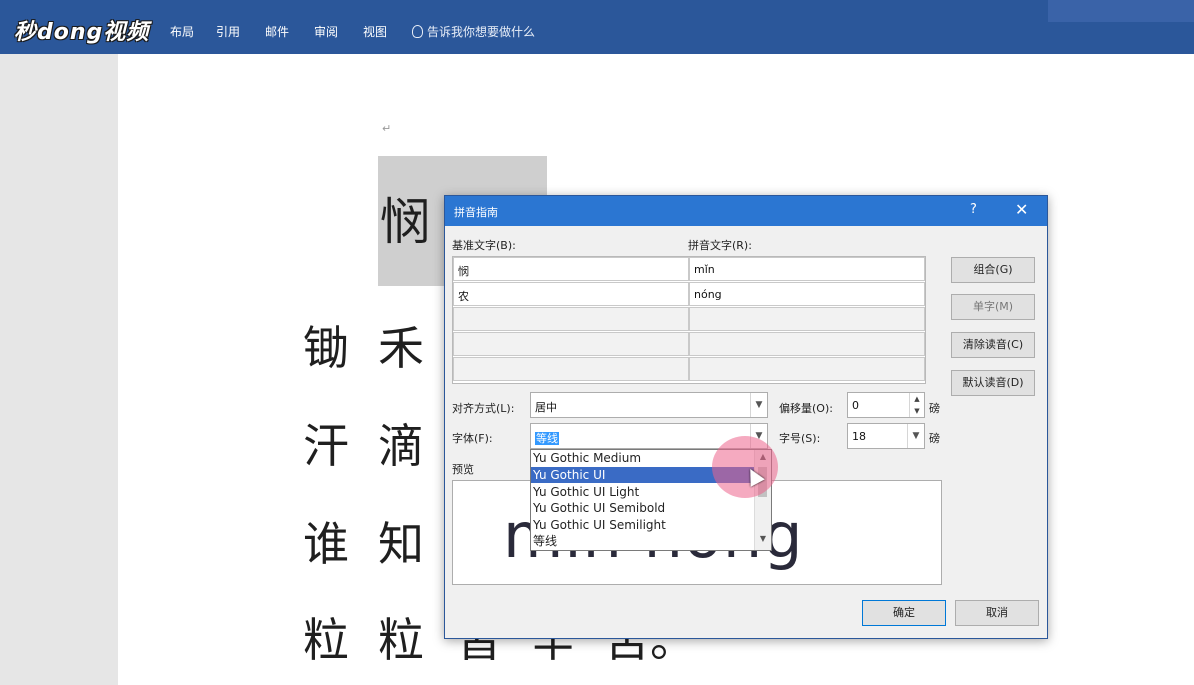 This screenshot has width=1194, height=685. Describe the element at coordinates (745, 467) in the screenshot. I see `click-highlight` at that location.